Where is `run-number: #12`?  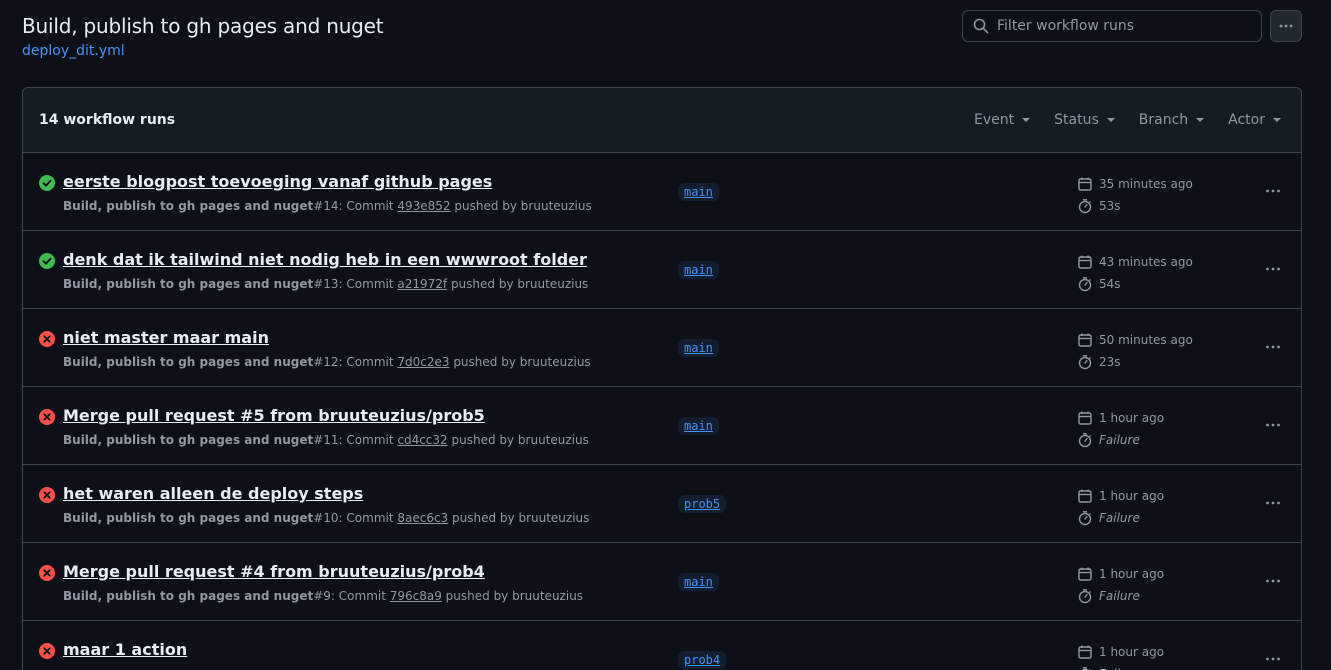
run-number: #12 is located at coordinates (326, 362).